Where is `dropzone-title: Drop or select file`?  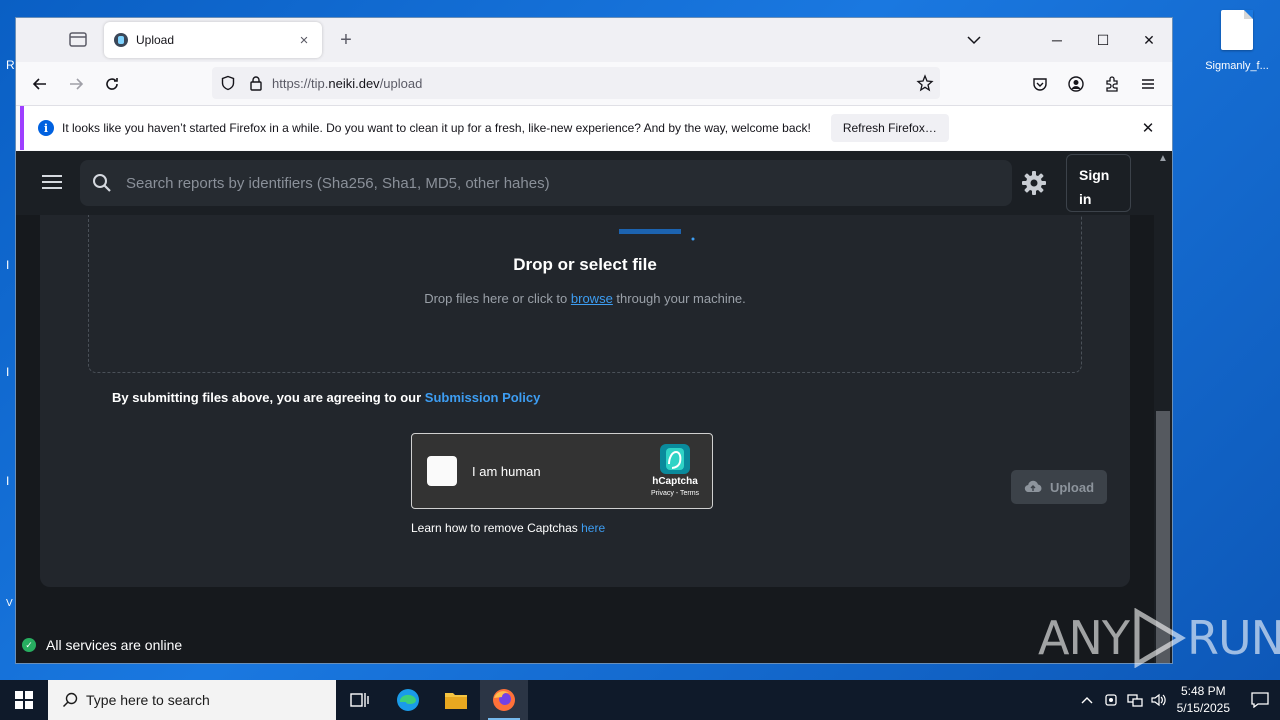
dropzone-title: Drop or select file is located at coordinates (585, 264).